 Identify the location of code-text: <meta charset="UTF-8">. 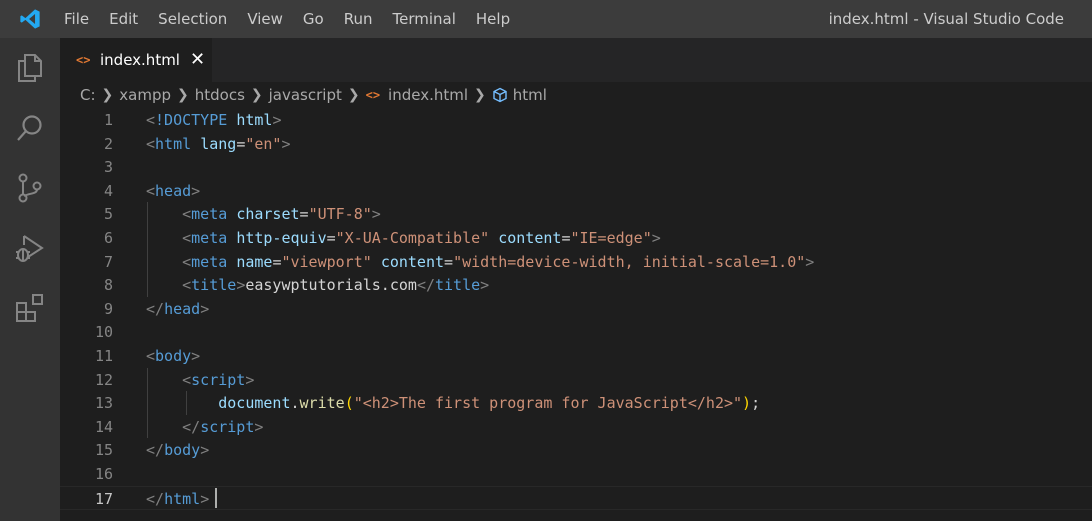
(281, 214).